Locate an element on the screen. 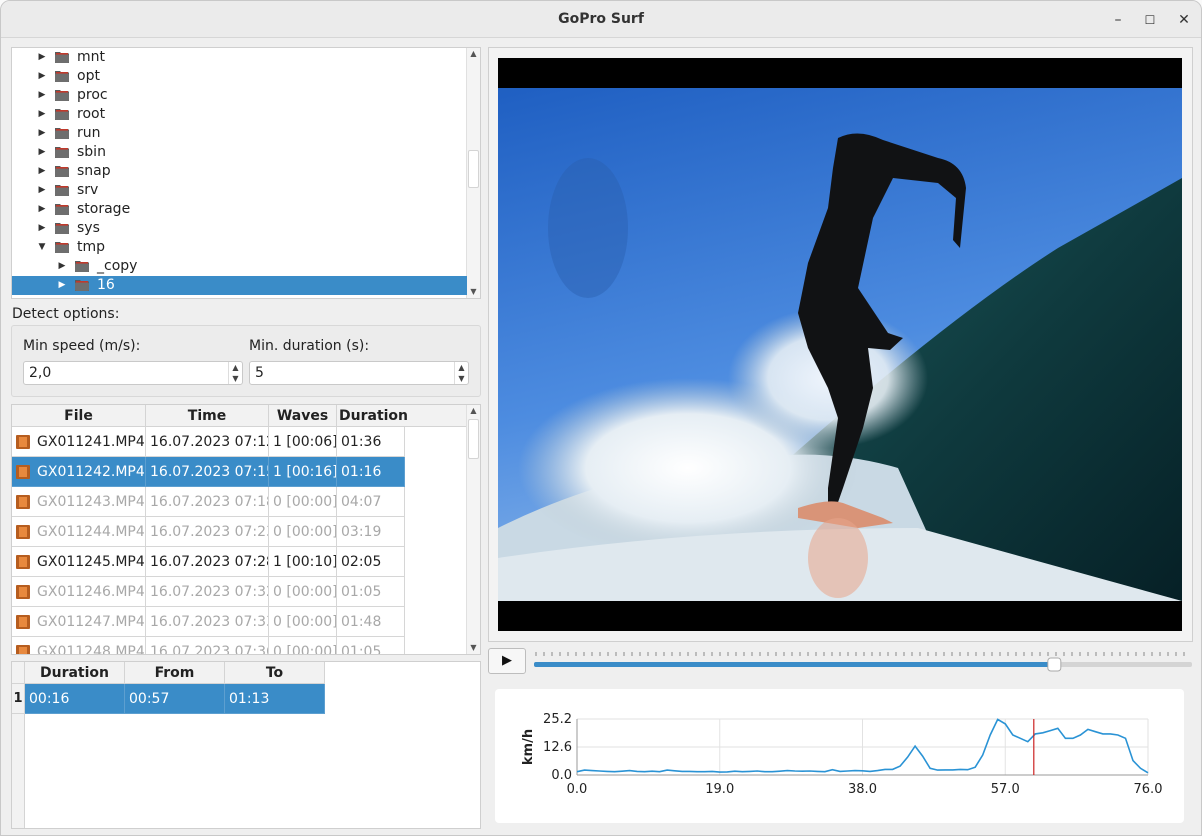 The image size is (1202, 836). min-duration-spinbox: 5 ▲ ▼ is located at coordinates (359, 373).